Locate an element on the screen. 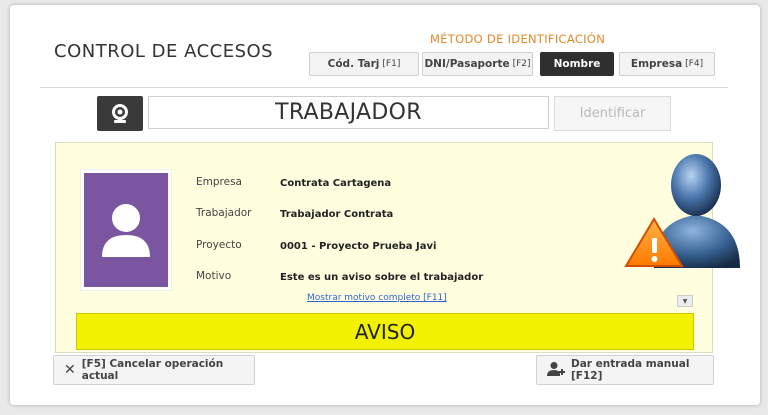 This screenshot has height=415, width=768. project-value: 0001 - Proyecto Prueba Javi is located at coordinates (358, 246).